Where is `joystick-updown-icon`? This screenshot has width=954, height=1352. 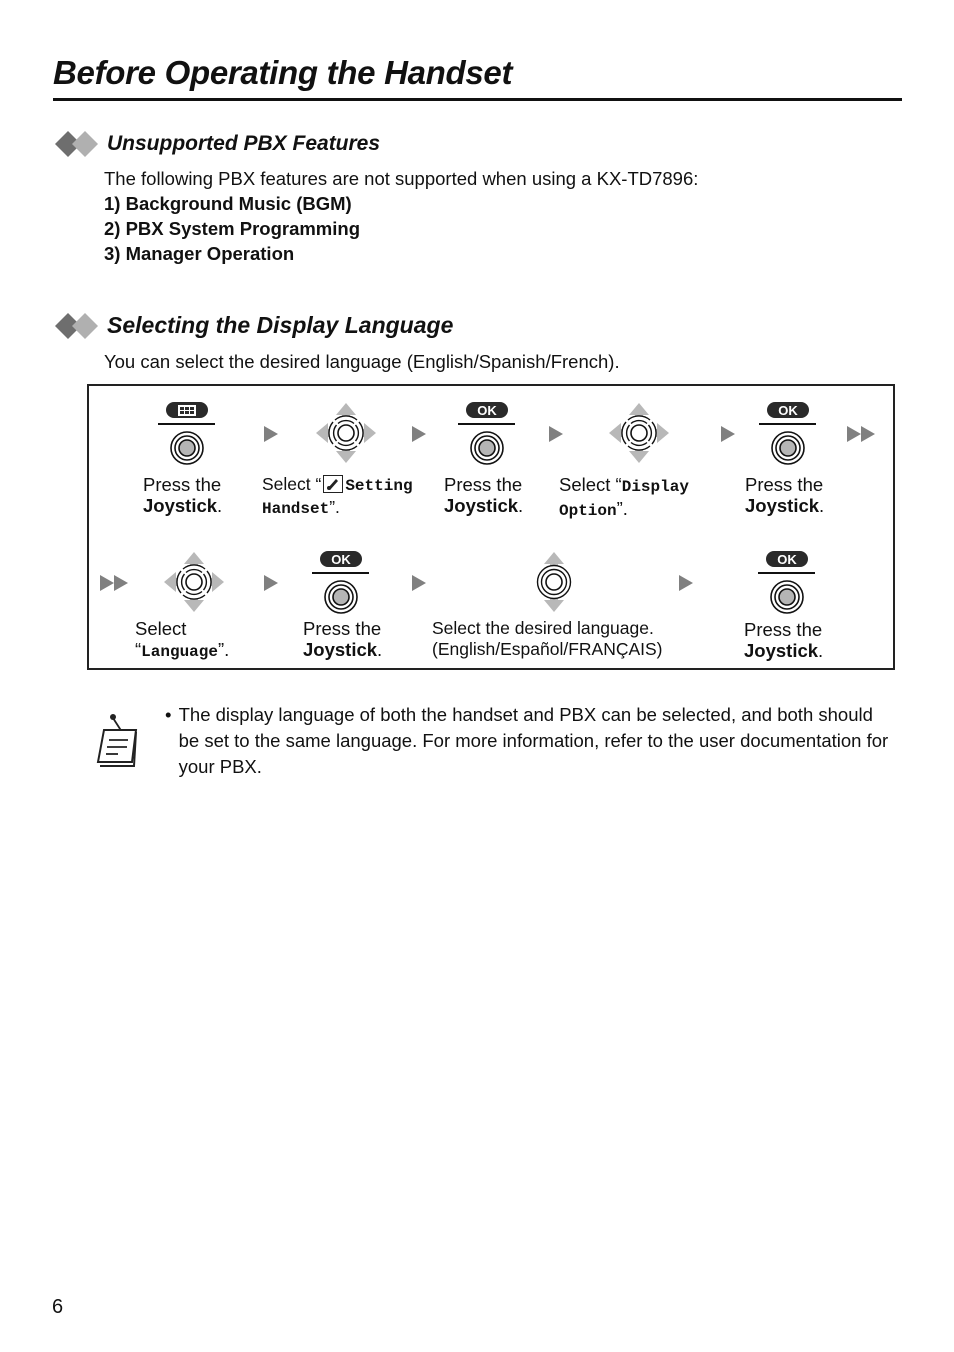
joystick-updown-icon is located at coordinates (554, 582).